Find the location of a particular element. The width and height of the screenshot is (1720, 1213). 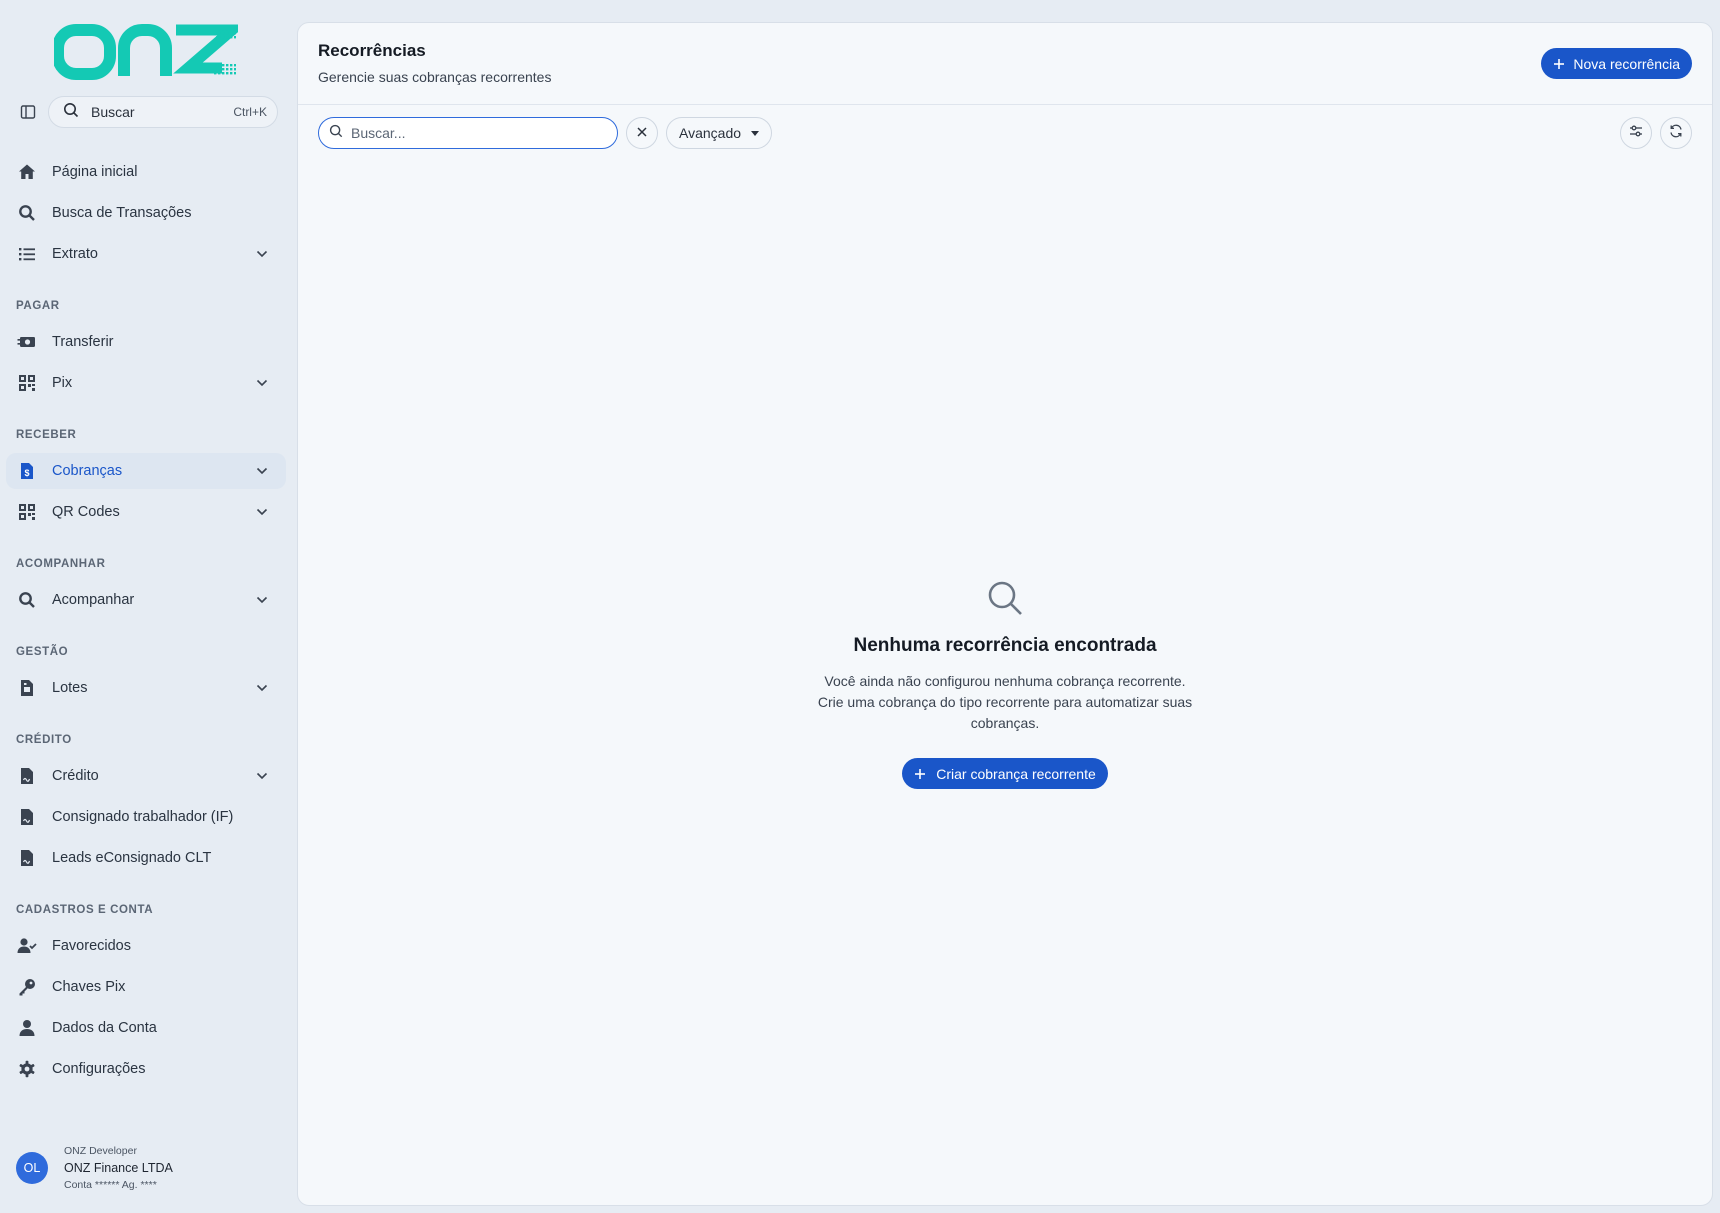

new-recurrence-button: Nova recorrência is located at coordinates (1616, 63).